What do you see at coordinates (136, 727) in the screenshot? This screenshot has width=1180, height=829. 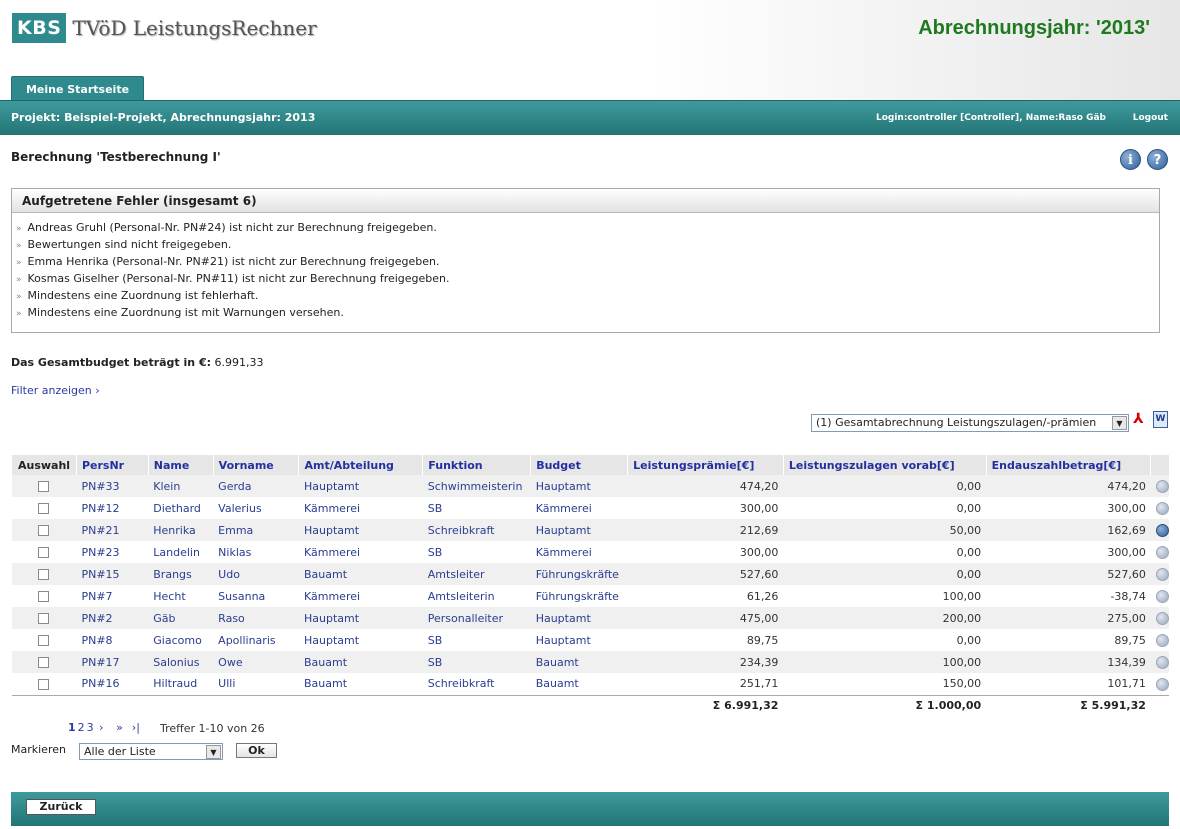 I see `last-page-icon: ›|` at bounding box center [136, 727].